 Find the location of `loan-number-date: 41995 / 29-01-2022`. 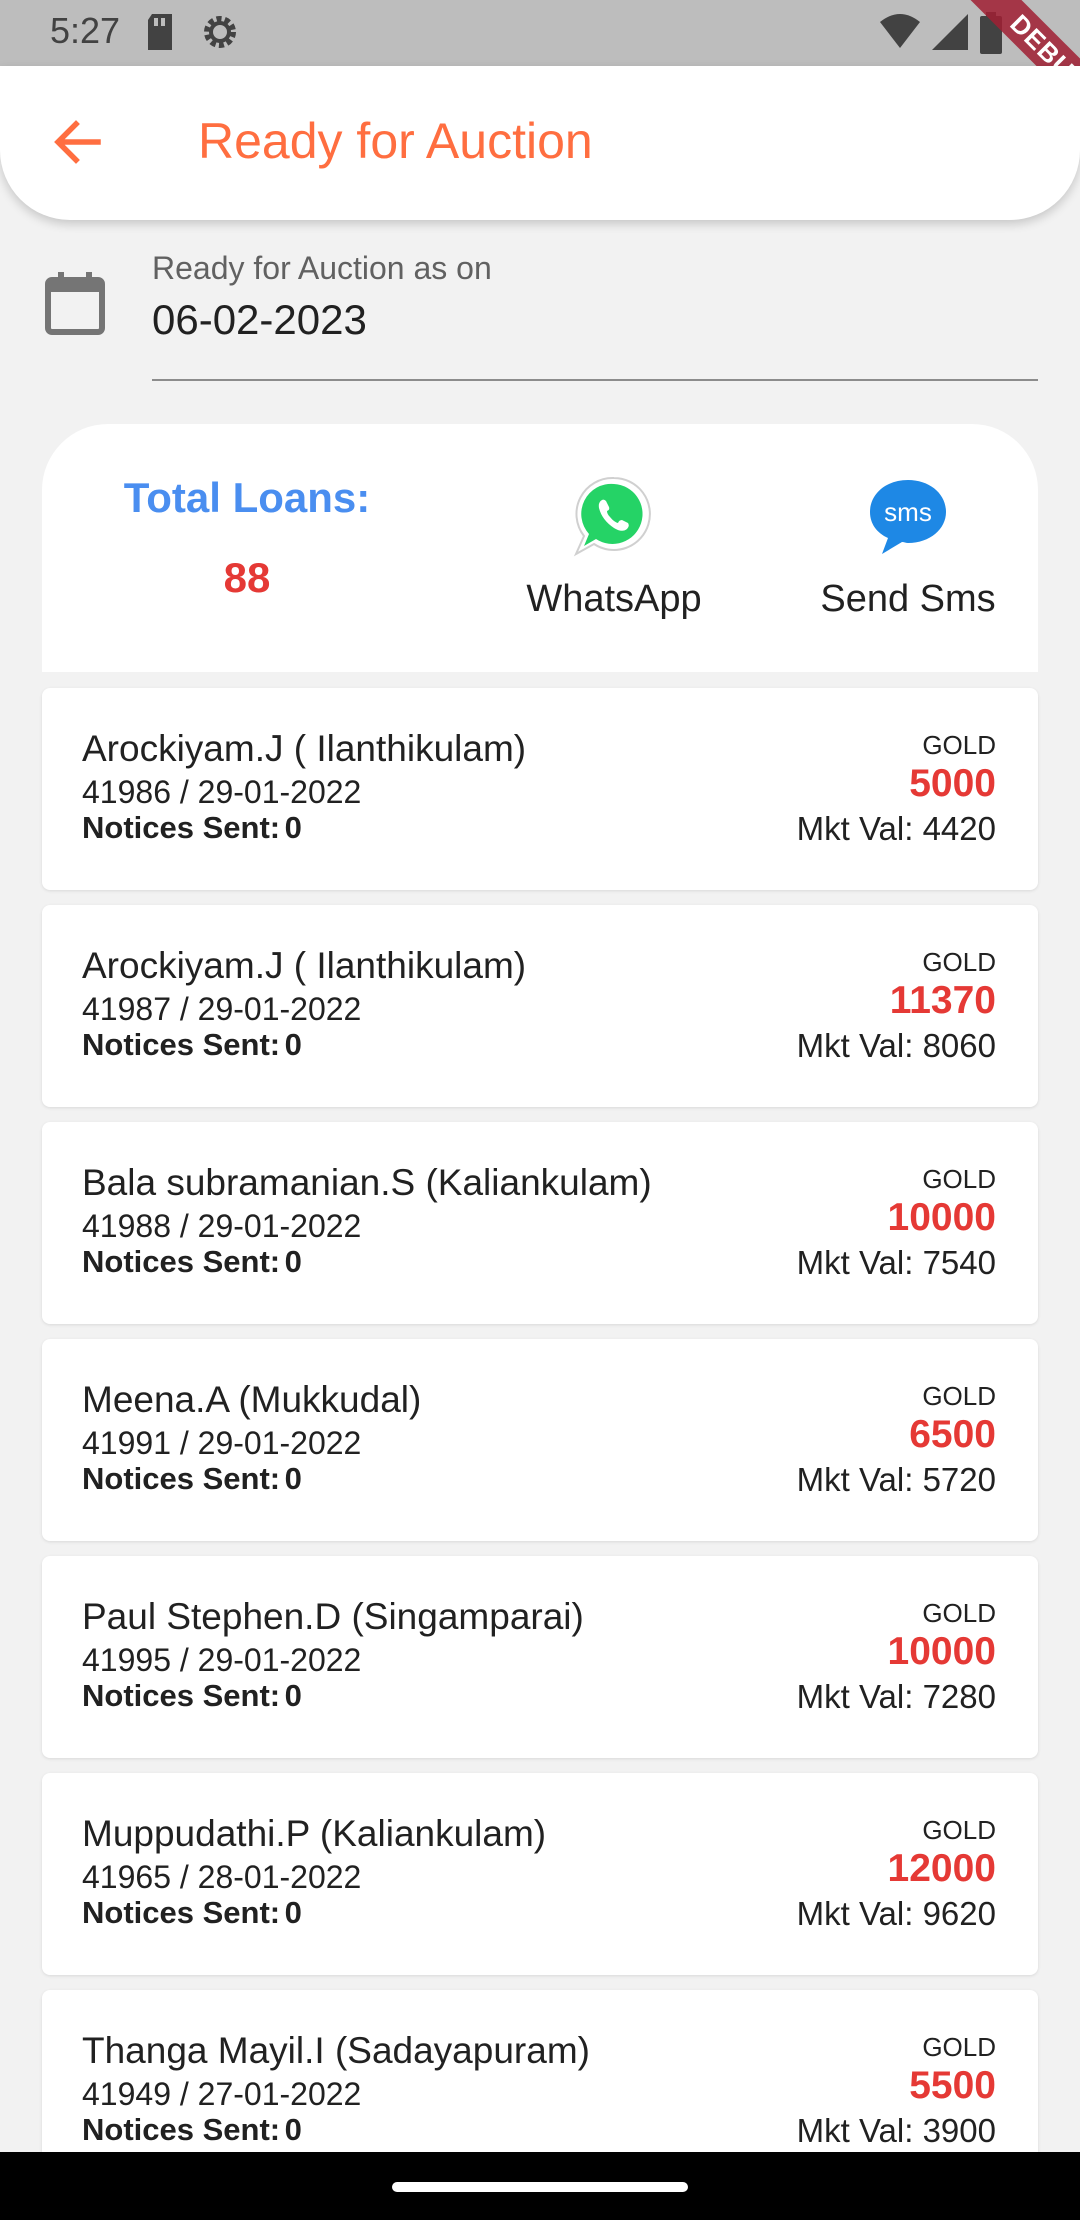

loan-number-date: 41995 / 29-01-2022 is located at coordinates (222, 1660).